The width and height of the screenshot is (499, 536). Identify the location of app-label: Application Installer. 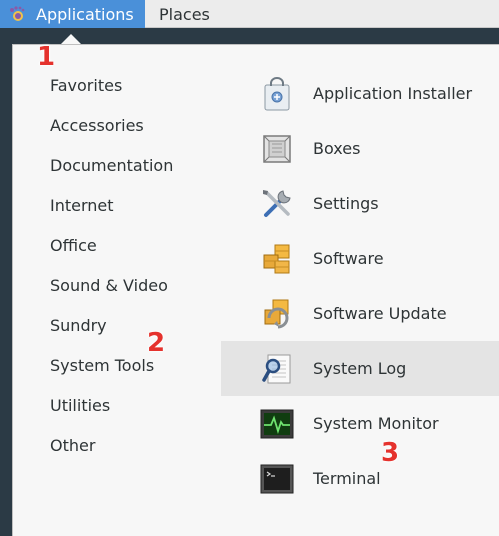
(393, 93).